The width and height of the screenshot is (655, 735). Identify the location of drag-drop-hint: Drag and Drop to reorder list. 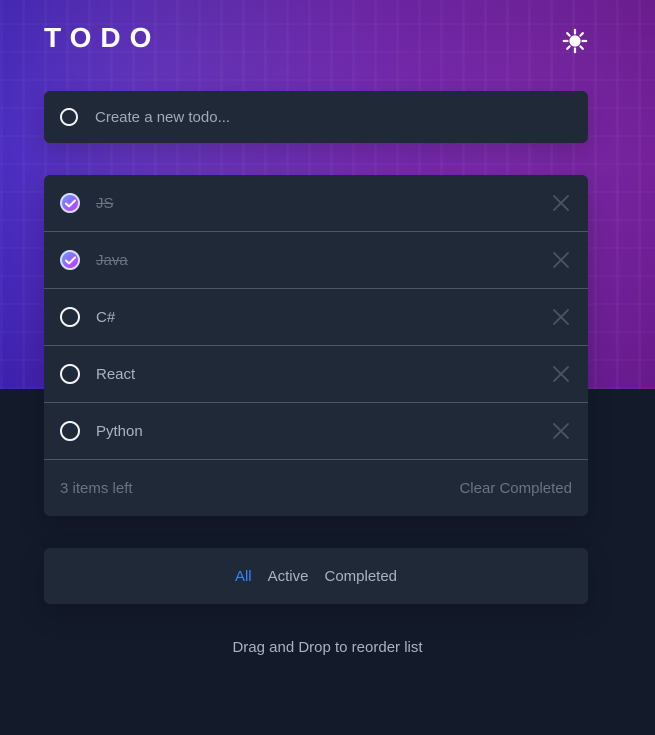
(327, 647).